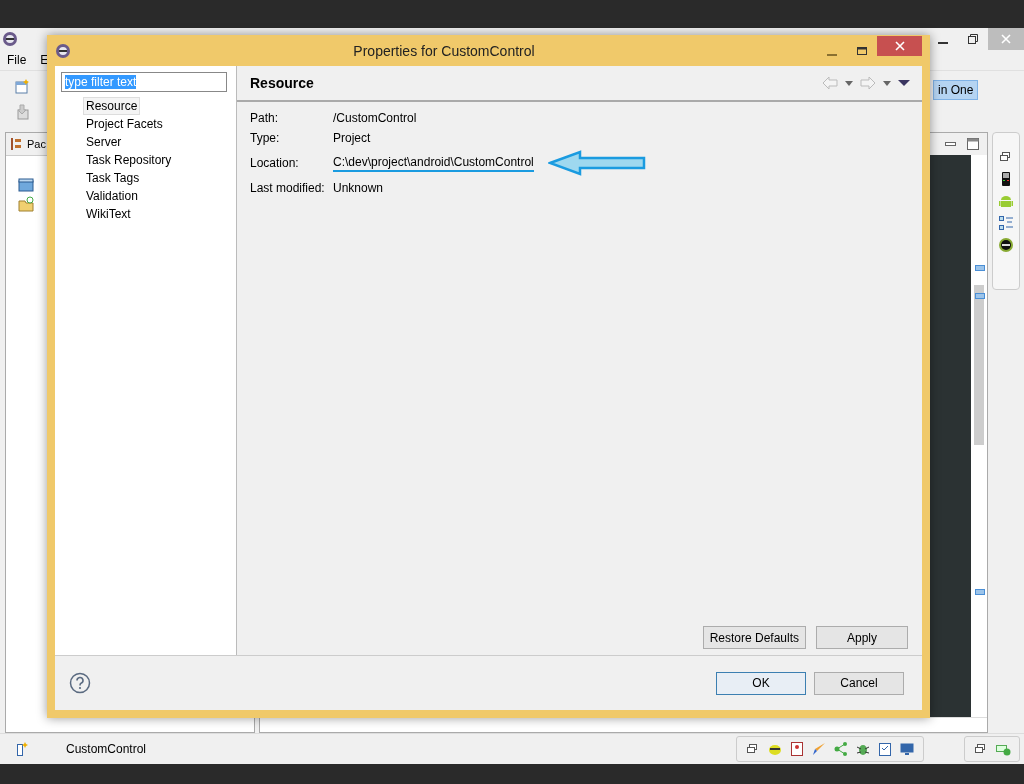 Image resolution: width=1024 pixels, height=784 pixels. I want to click on restore-icon, so click(973, 39).